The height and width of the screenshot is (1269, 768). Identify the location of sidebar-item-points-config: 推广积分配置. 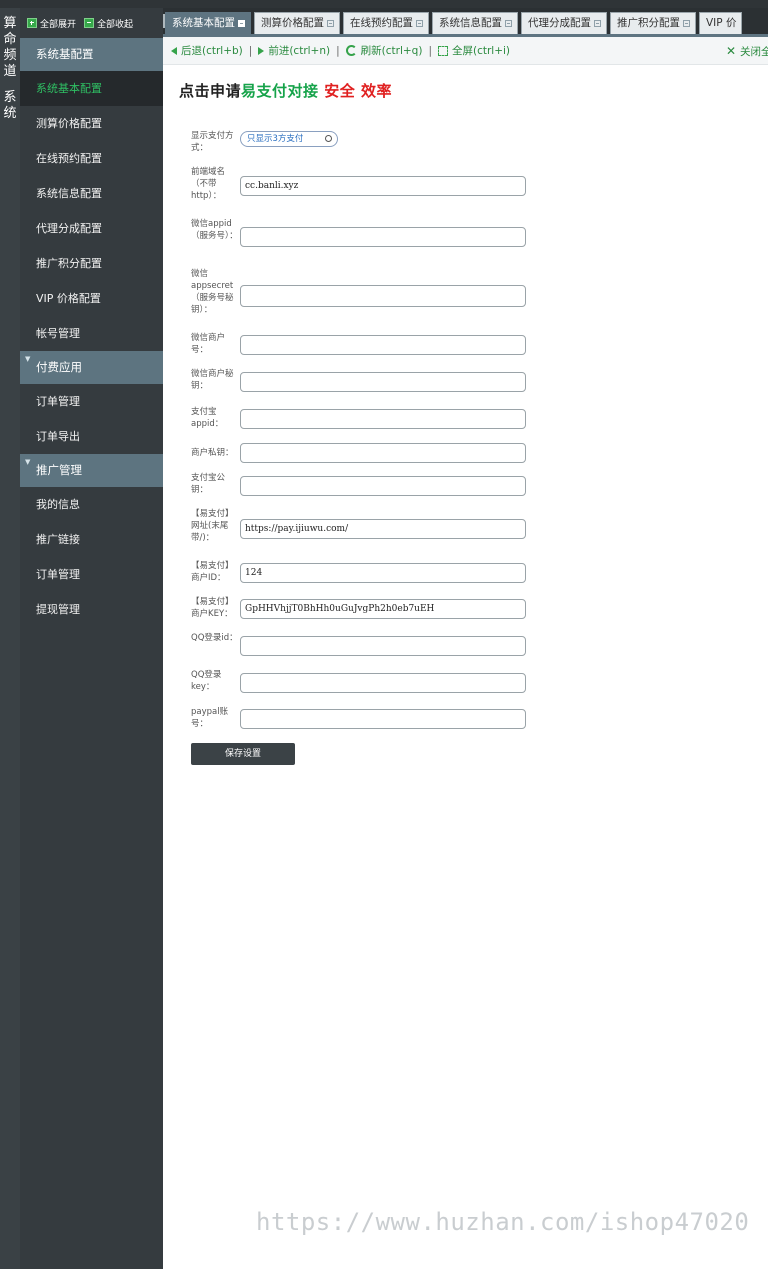
(91, 263).